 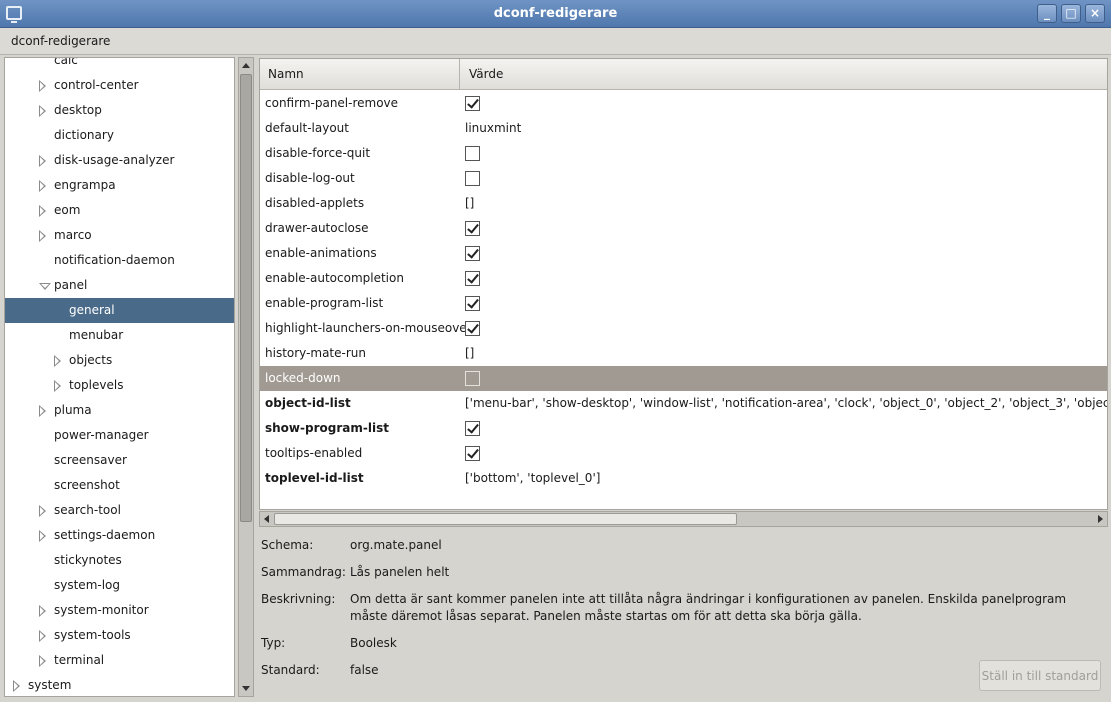 I want to click on tree-item-dictionary: dictionary, so click(x=119, y=135).